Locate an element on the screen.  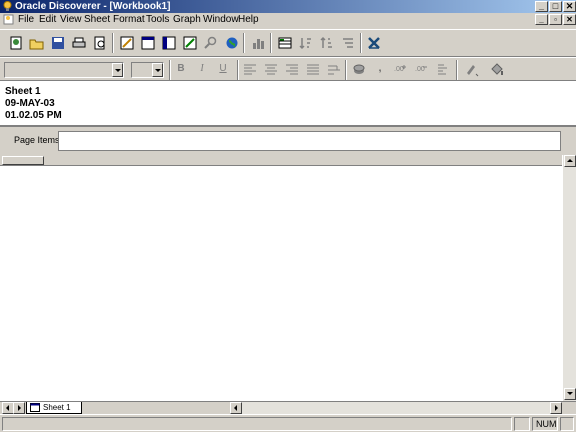
bold-button: B is located at coordinates (181, 69).